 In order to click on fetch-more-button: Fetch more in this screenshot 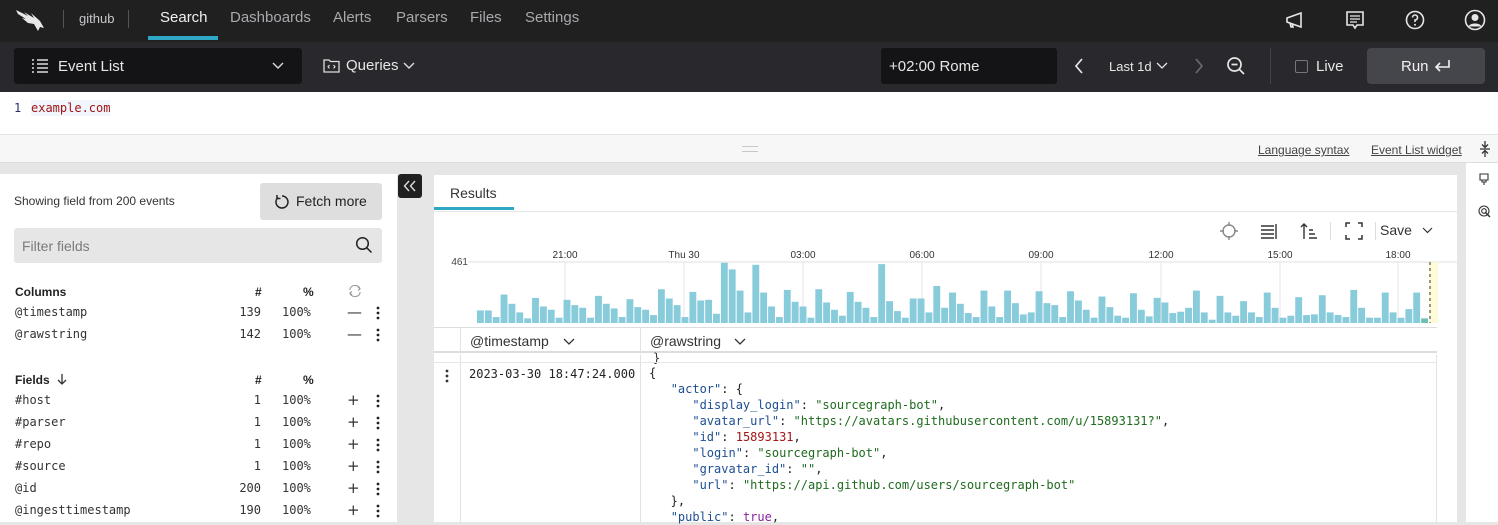, I will do `click(321, 201)`.